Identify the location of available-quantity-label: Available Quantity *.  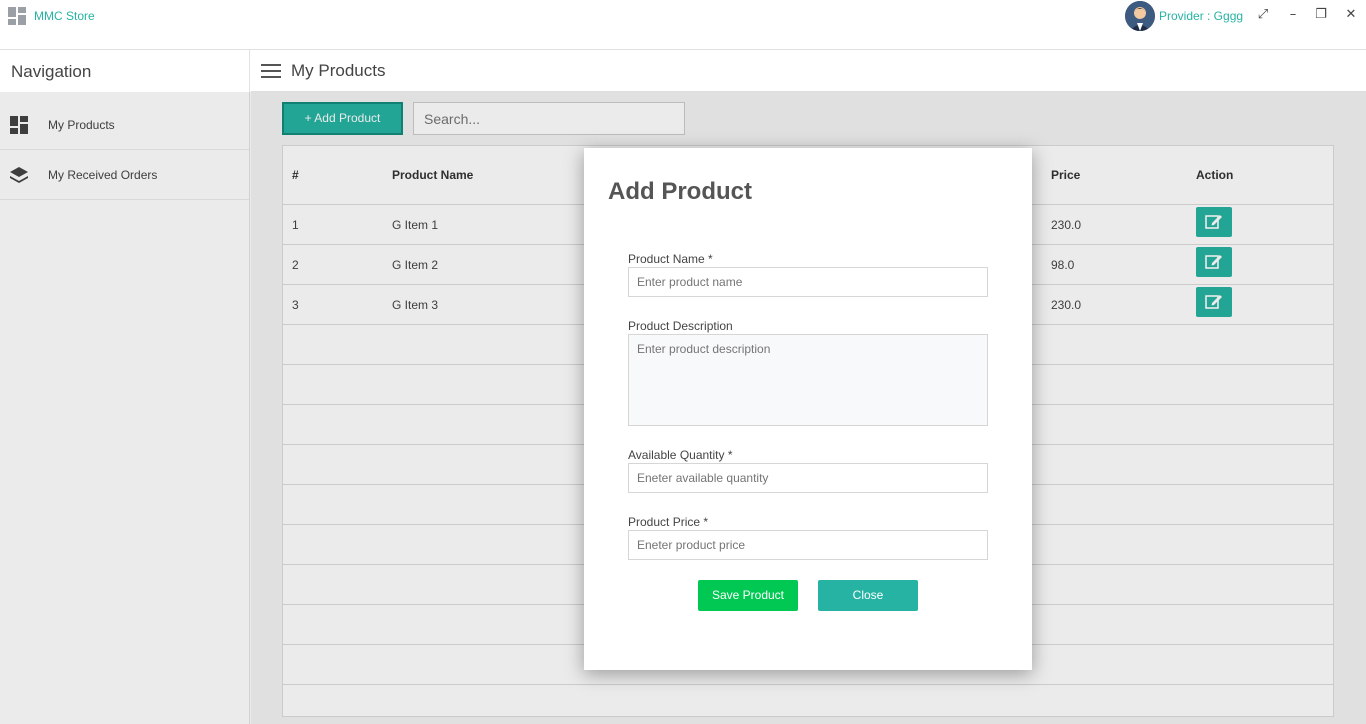
(680, 455).